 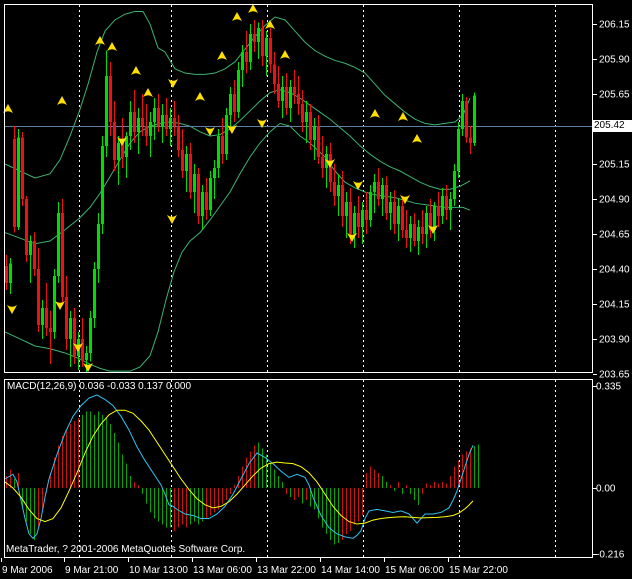 What do you see at coordinates (614, 95) in the screenshot?
I see `price-axis-label: 205.65` at bounding box center [614, 95].